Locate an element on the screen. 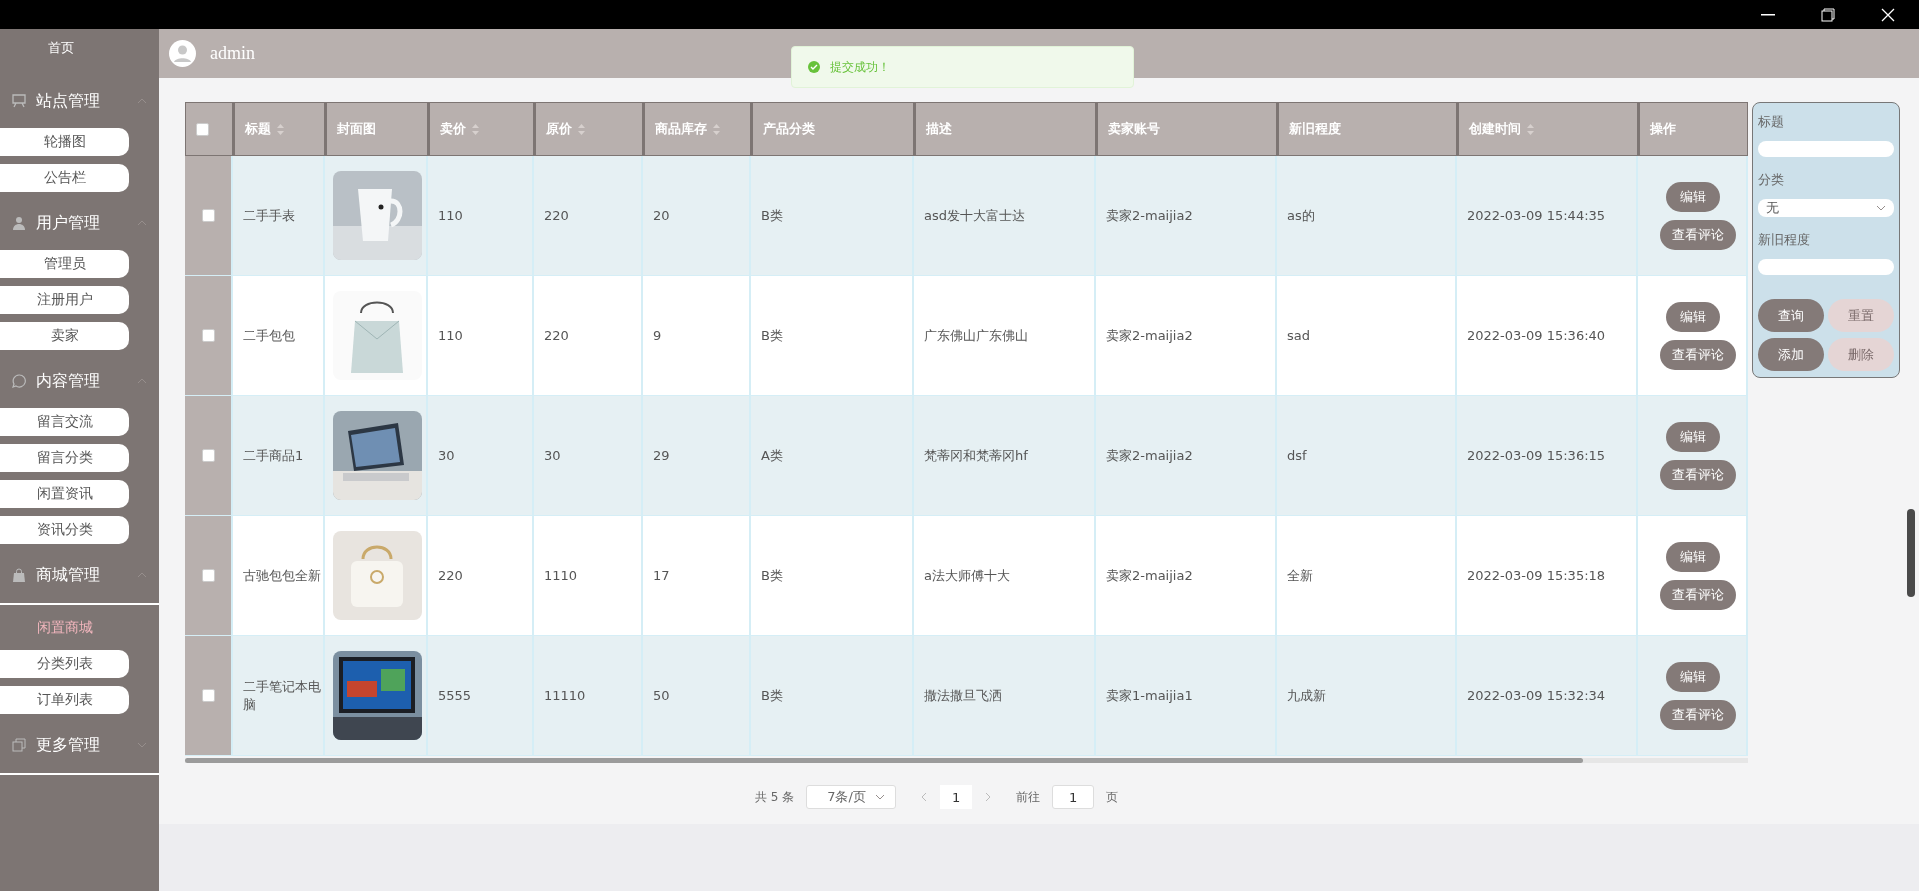 Image resolution: width=1919 pixels, height=891 pixels. menu-item: 轮播图 is located at coordinates (64, 142).